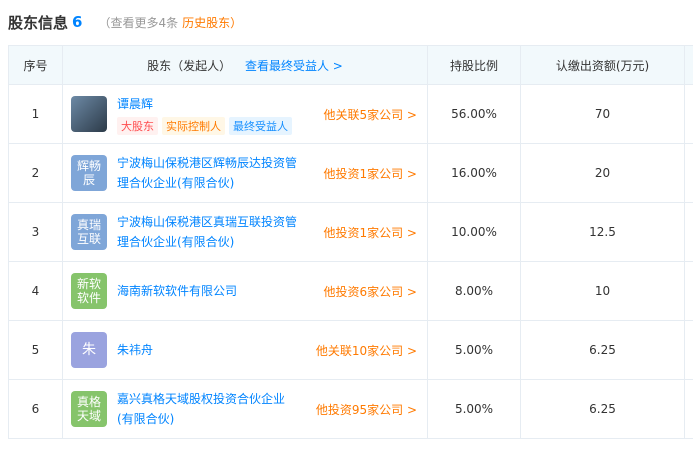  What do you see at coordinates (366, 409) in the screenshot?
I see `related-companies-link: 他投资95家公司 >` at bounding box center [366, 409].